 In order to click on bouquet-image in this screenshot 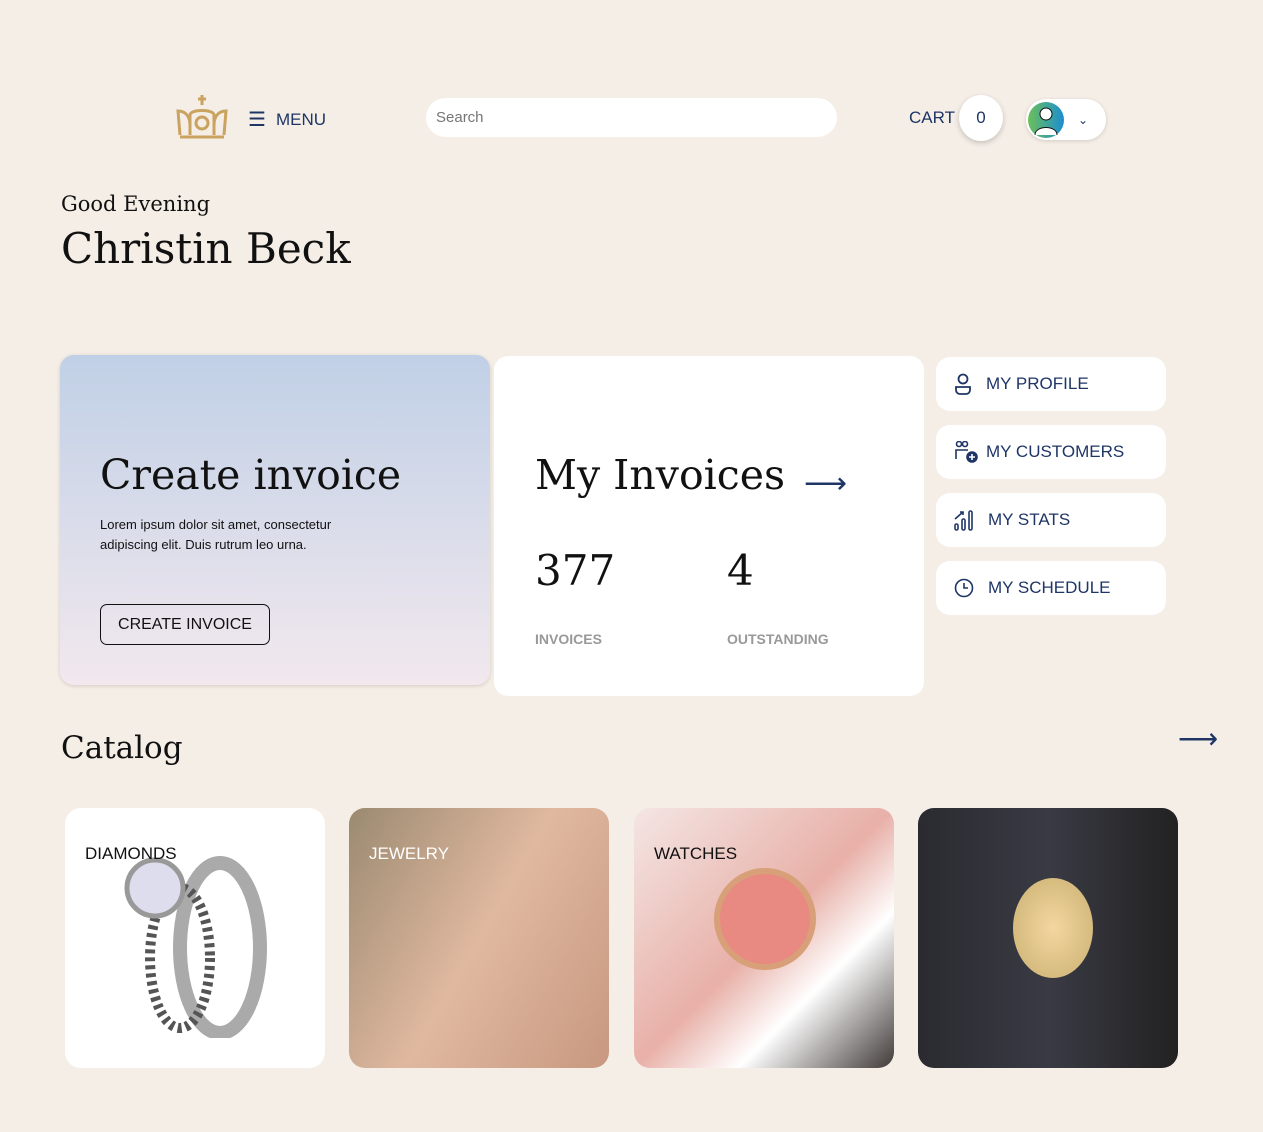, I will do `click(1053, 928)`.